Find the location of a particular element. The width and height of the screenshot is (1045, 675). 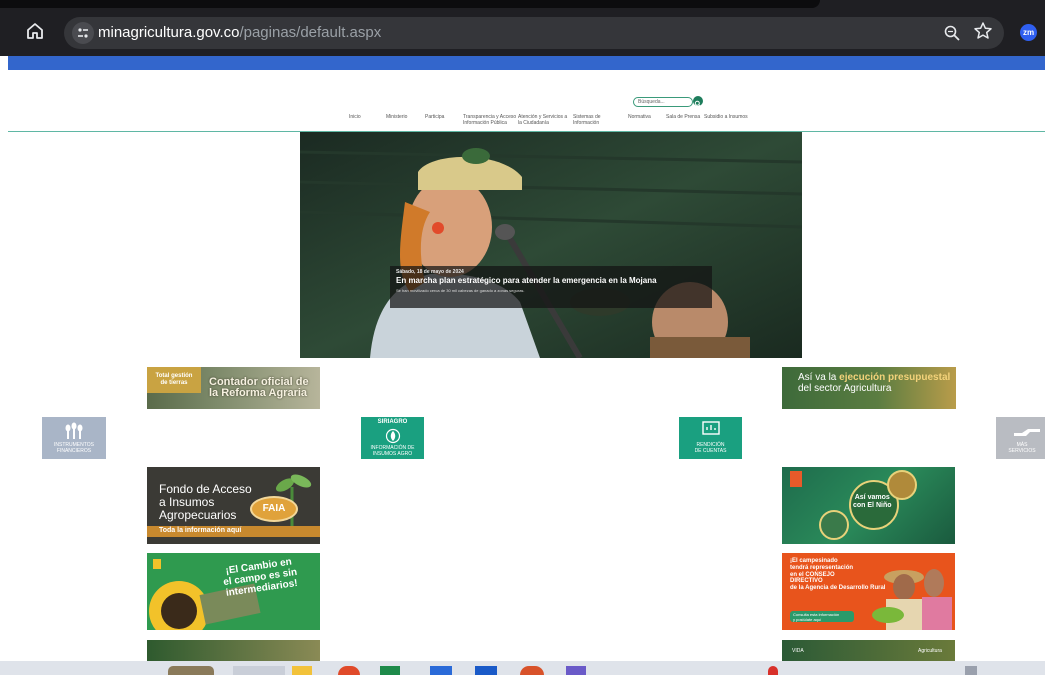

banner-fenomeno-nino: Así vamos con El Niño is located at coordinates (868, 505).